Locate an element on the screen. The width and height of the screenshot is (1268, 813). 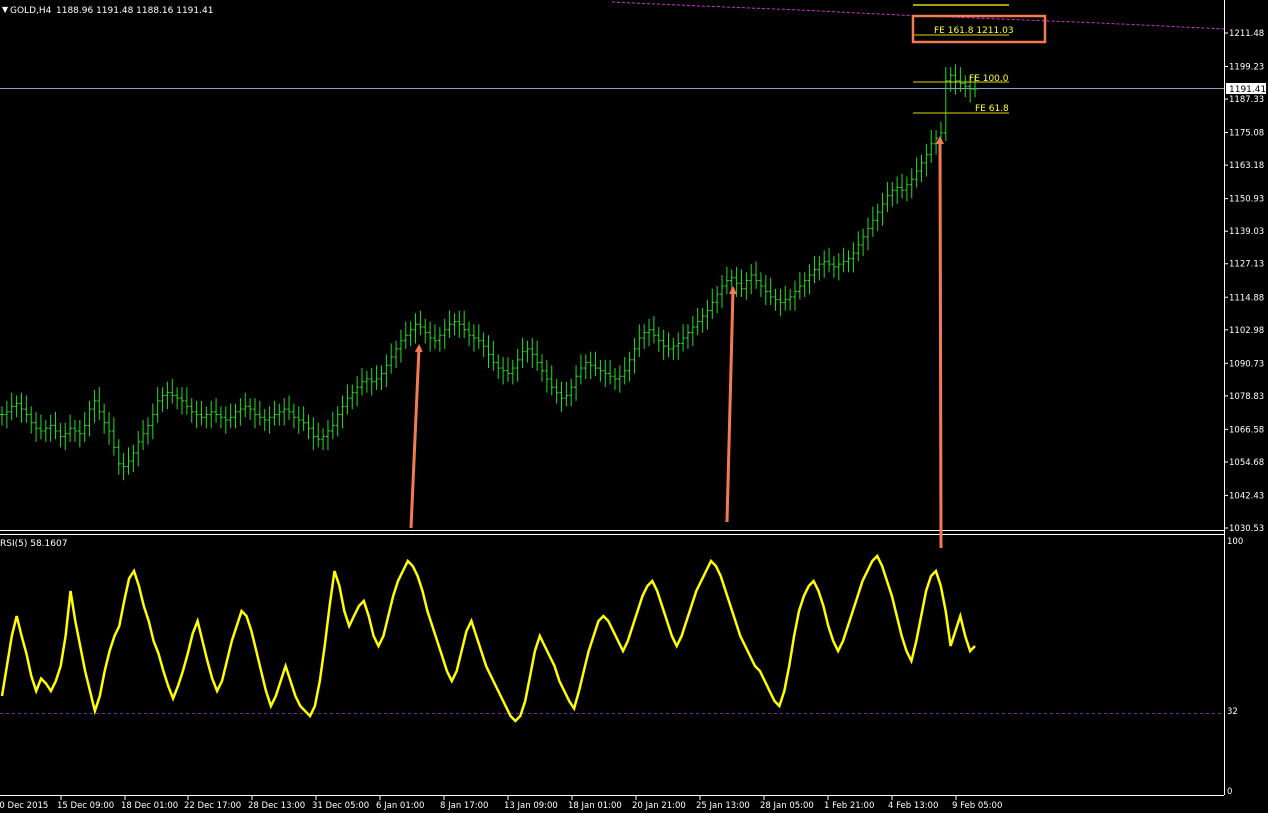
price-tick-label: 1042.43 is located at coordinates (1246, 496).